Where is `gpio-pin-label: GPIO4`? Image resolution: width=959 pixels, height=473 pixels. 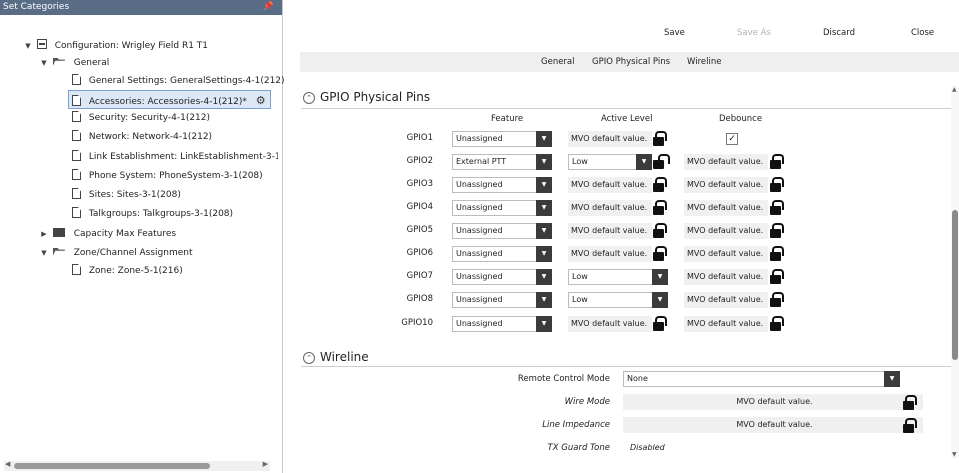
gpio-pin-label: GPIO4 is located at coordinates (419, 207).